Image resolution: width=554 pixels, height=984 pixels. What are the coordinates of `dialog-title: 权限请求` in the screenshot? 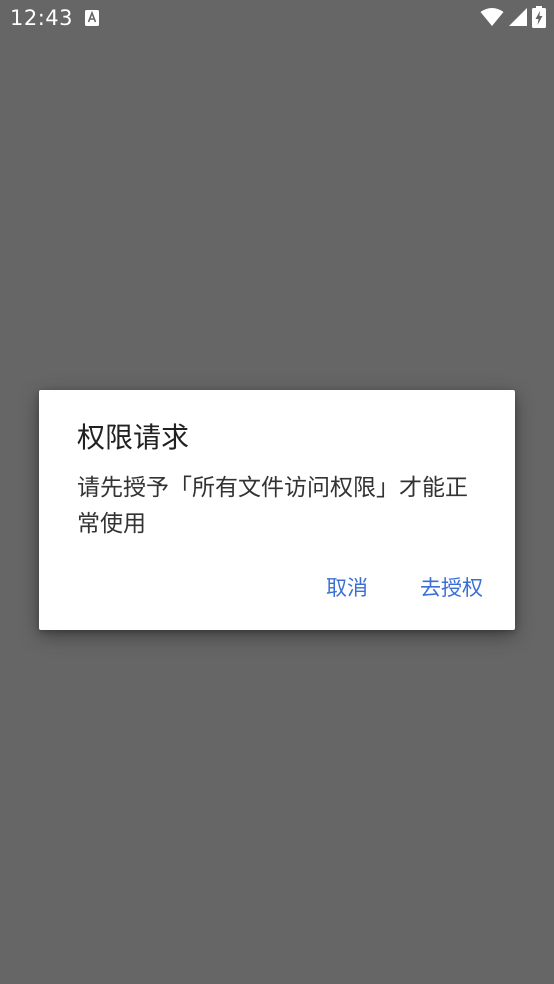 It's located at (133, 437).